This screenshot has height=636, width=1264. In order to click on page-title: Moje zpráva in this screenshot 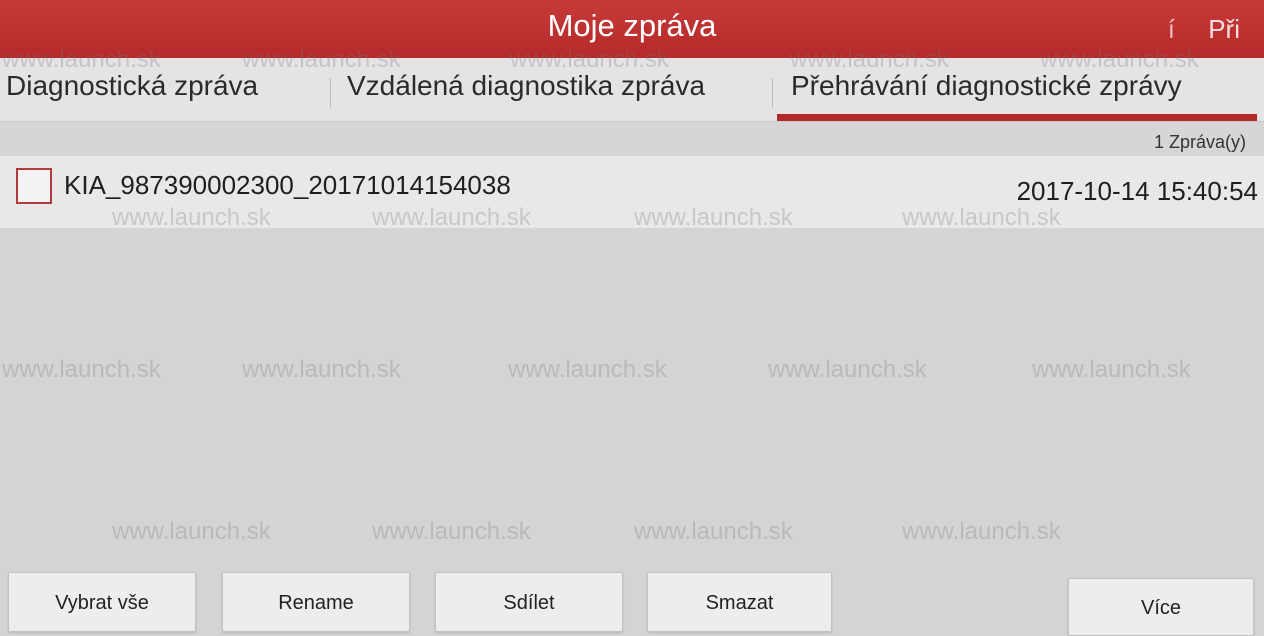, I will do `click(632, 25)`.